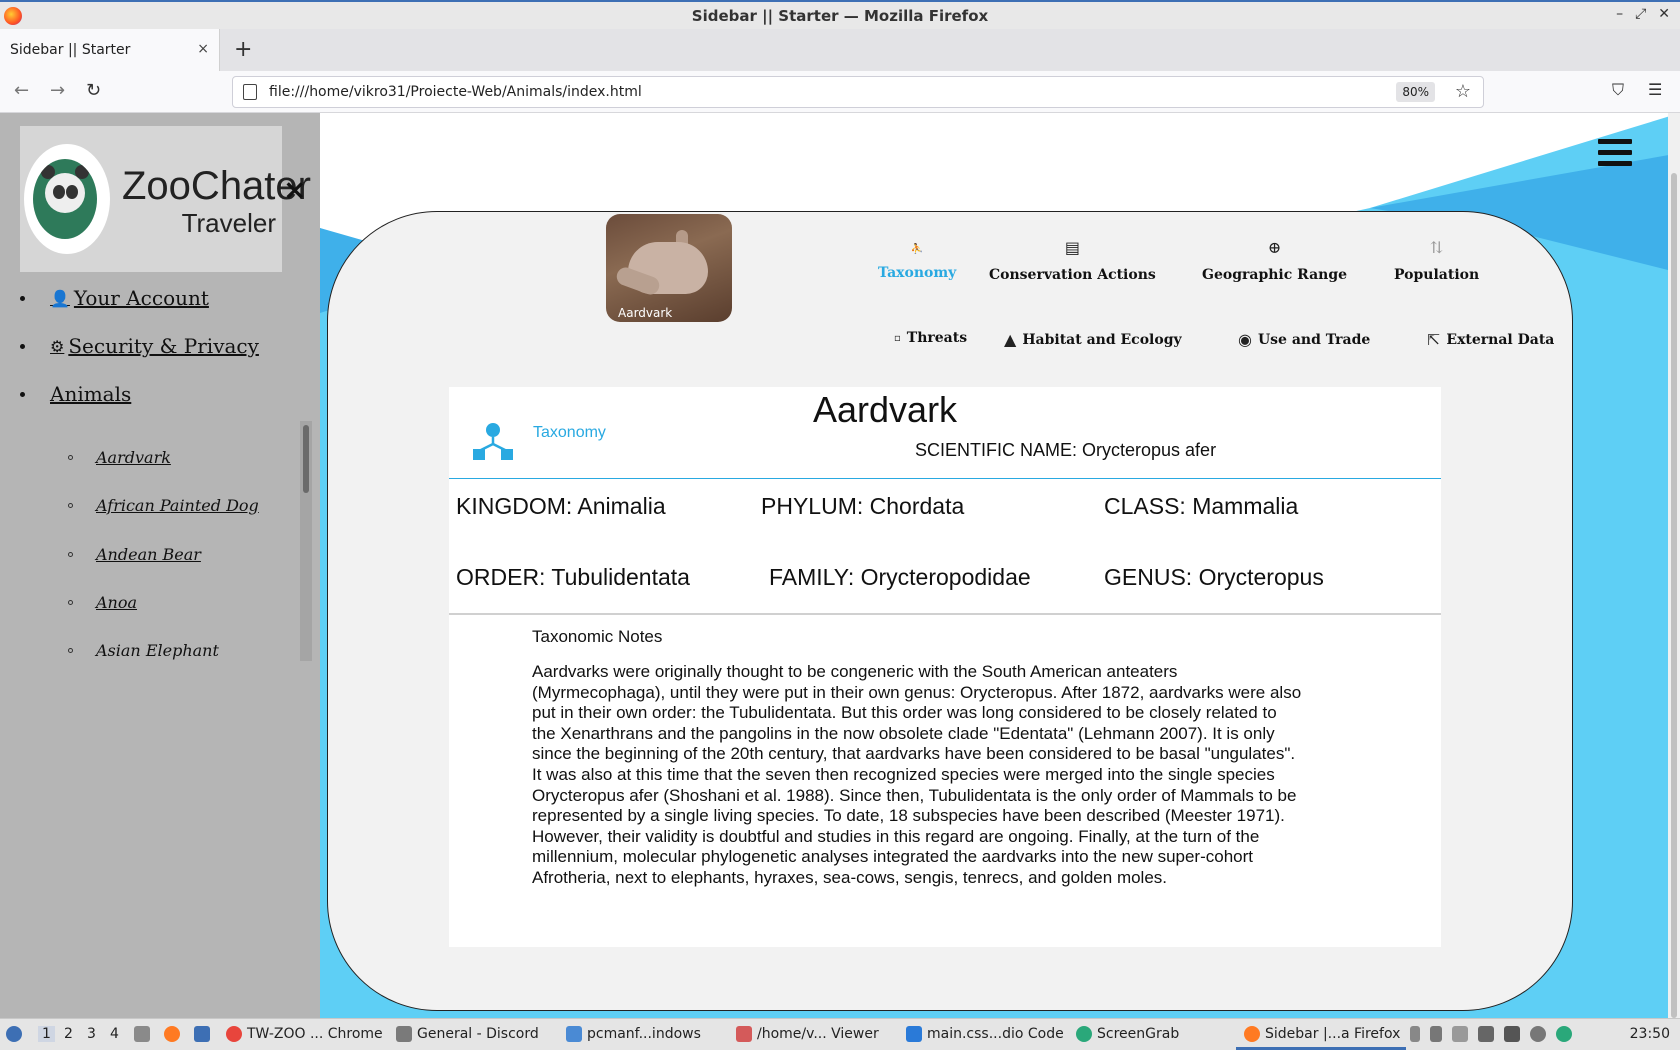  I want to click on maximize-button: ⤢, so click(1640, 14).